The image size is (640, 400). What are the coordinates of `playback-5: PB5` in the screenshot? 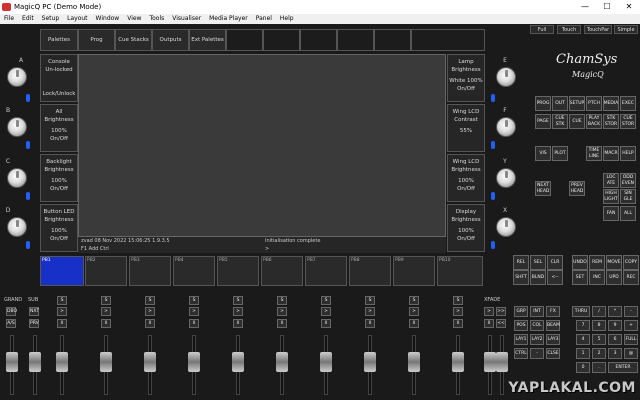 It's located at (238, 271).